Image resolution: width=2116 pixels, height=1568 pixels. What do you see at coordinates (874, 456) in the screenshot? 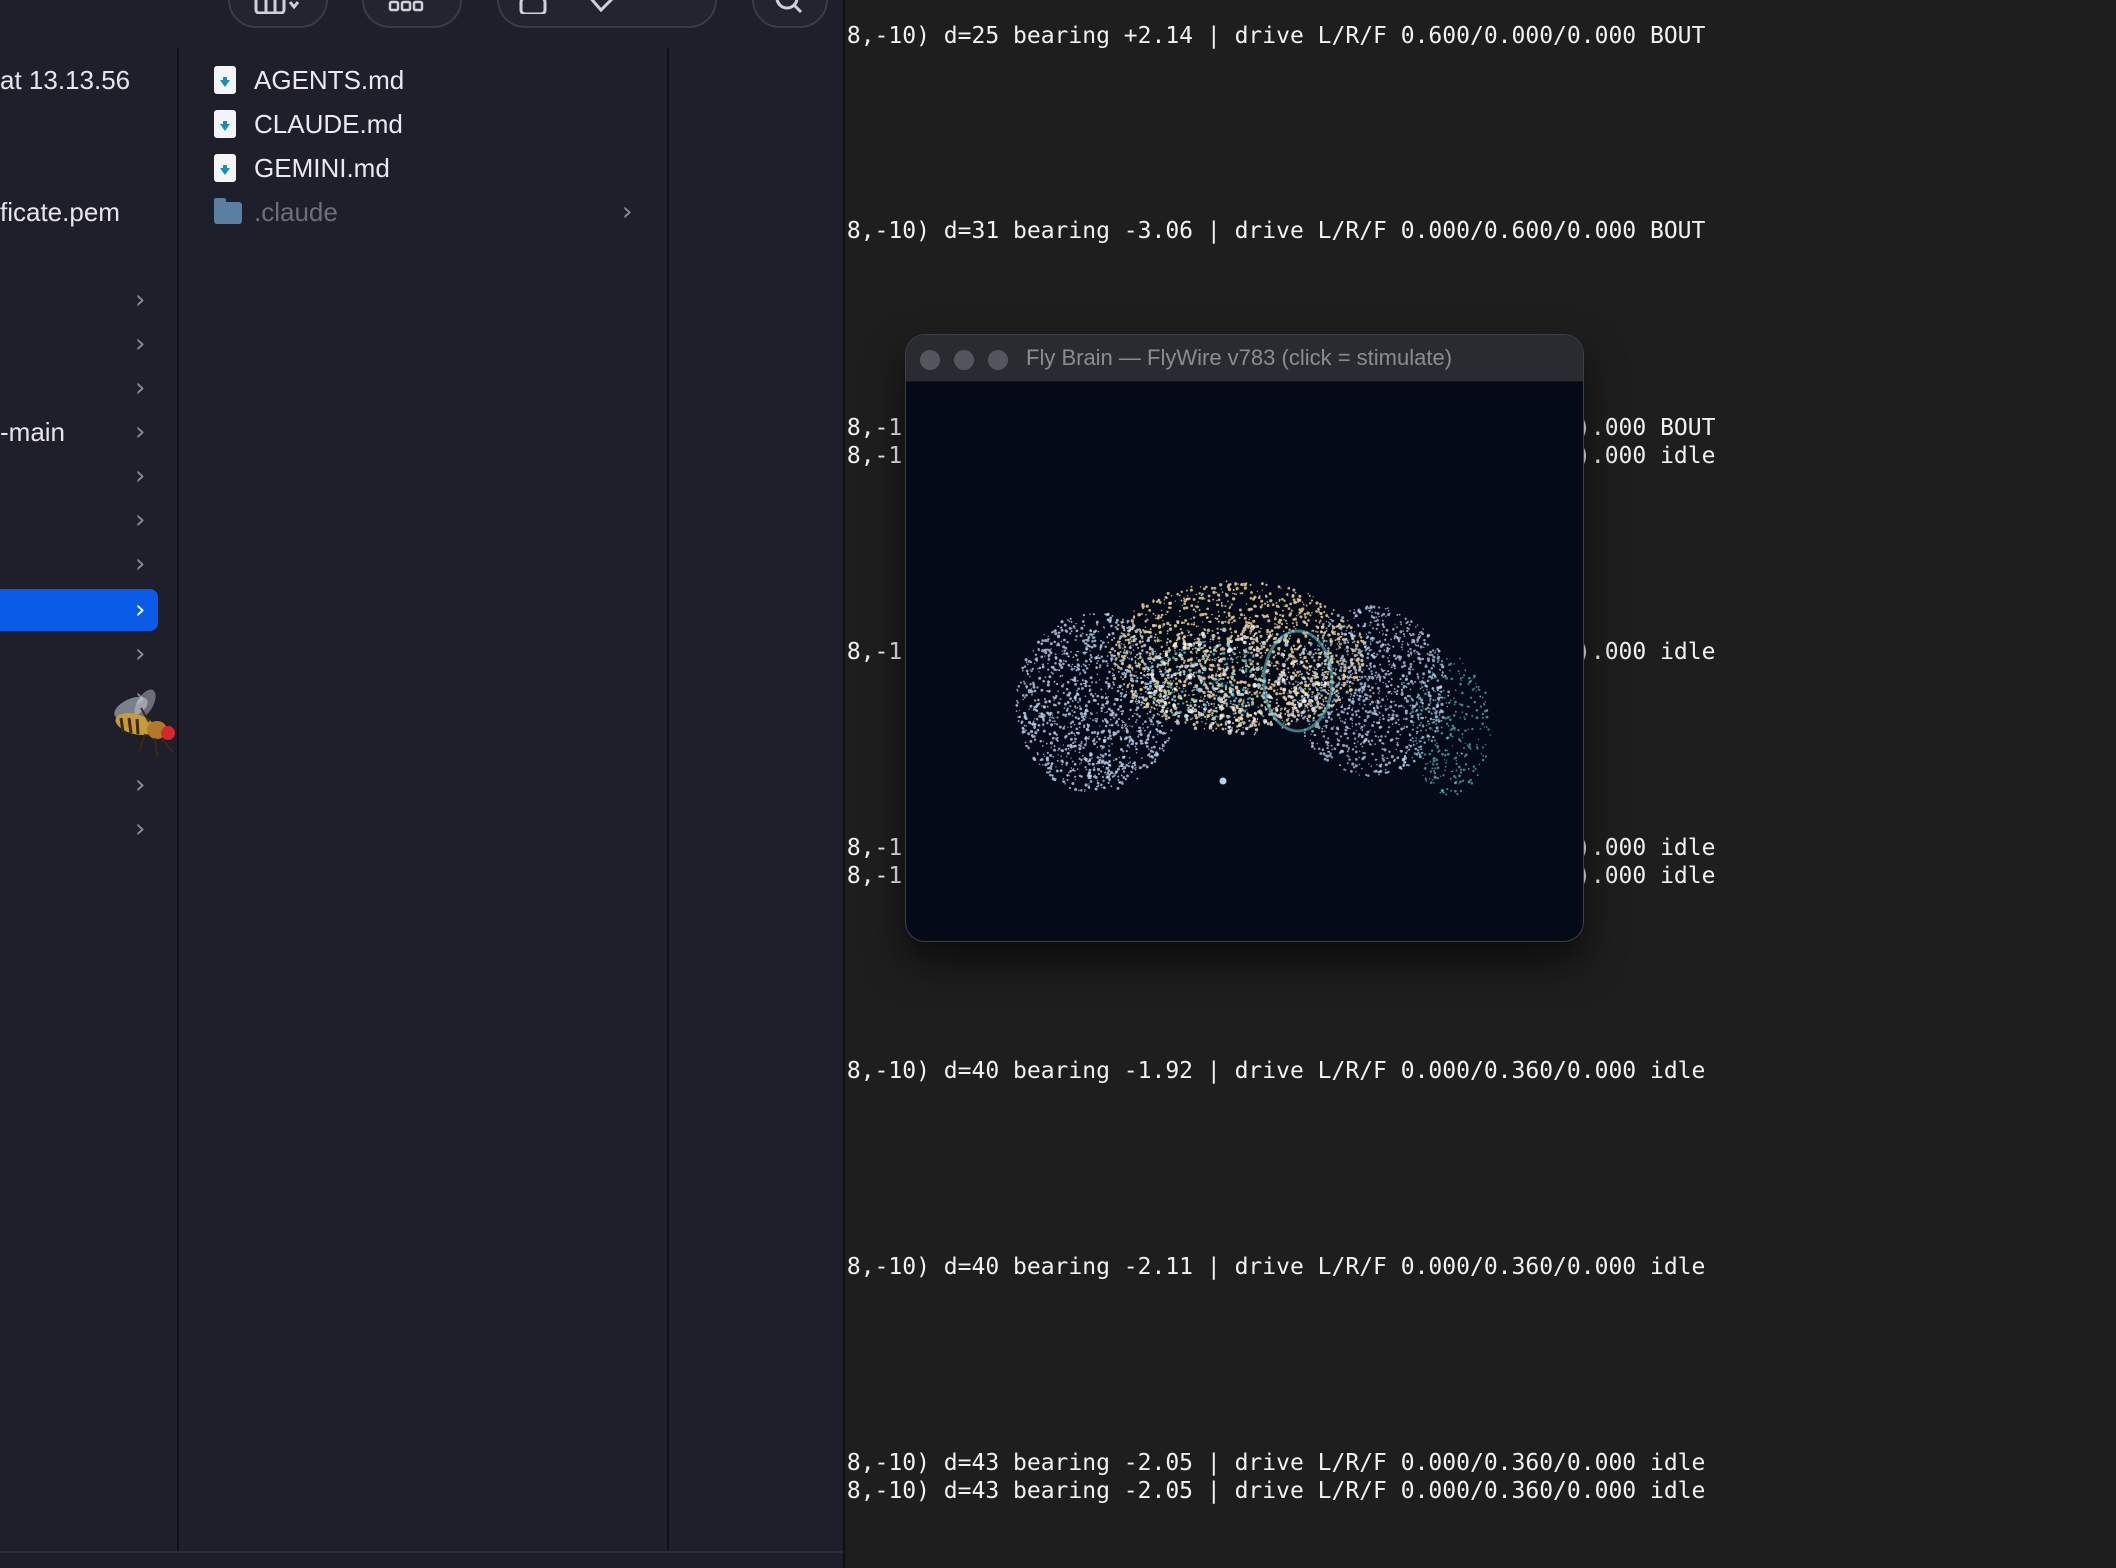
I see `terminal-line: (8,-1` at bounding box center [874, 456].